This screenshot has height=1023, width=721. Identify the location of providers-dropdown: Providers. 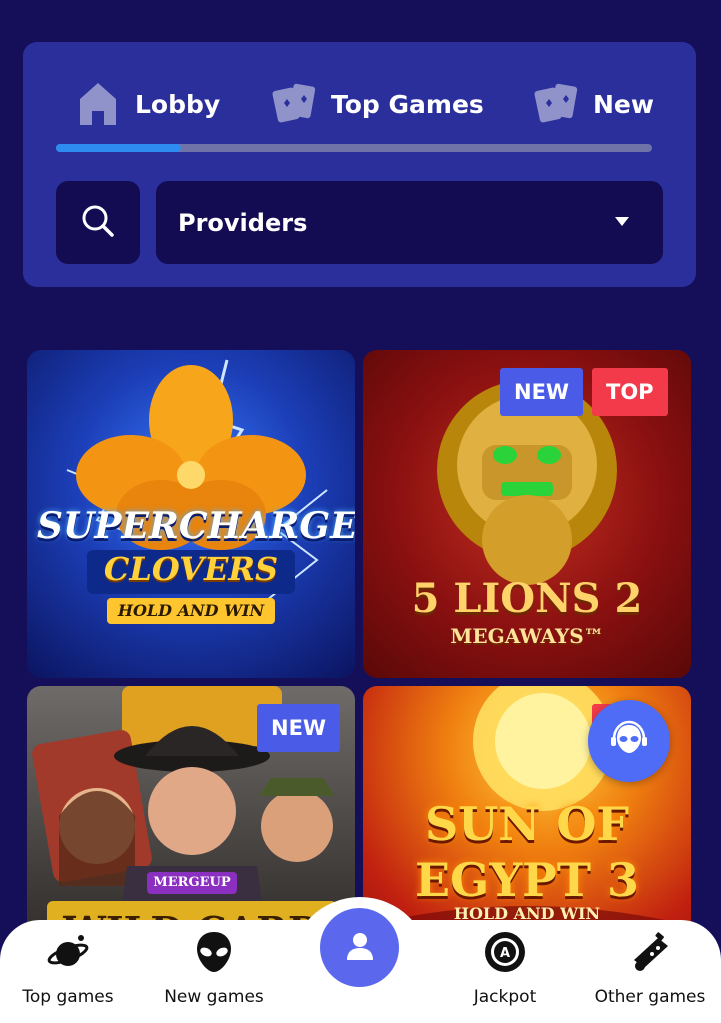
(409, 222).